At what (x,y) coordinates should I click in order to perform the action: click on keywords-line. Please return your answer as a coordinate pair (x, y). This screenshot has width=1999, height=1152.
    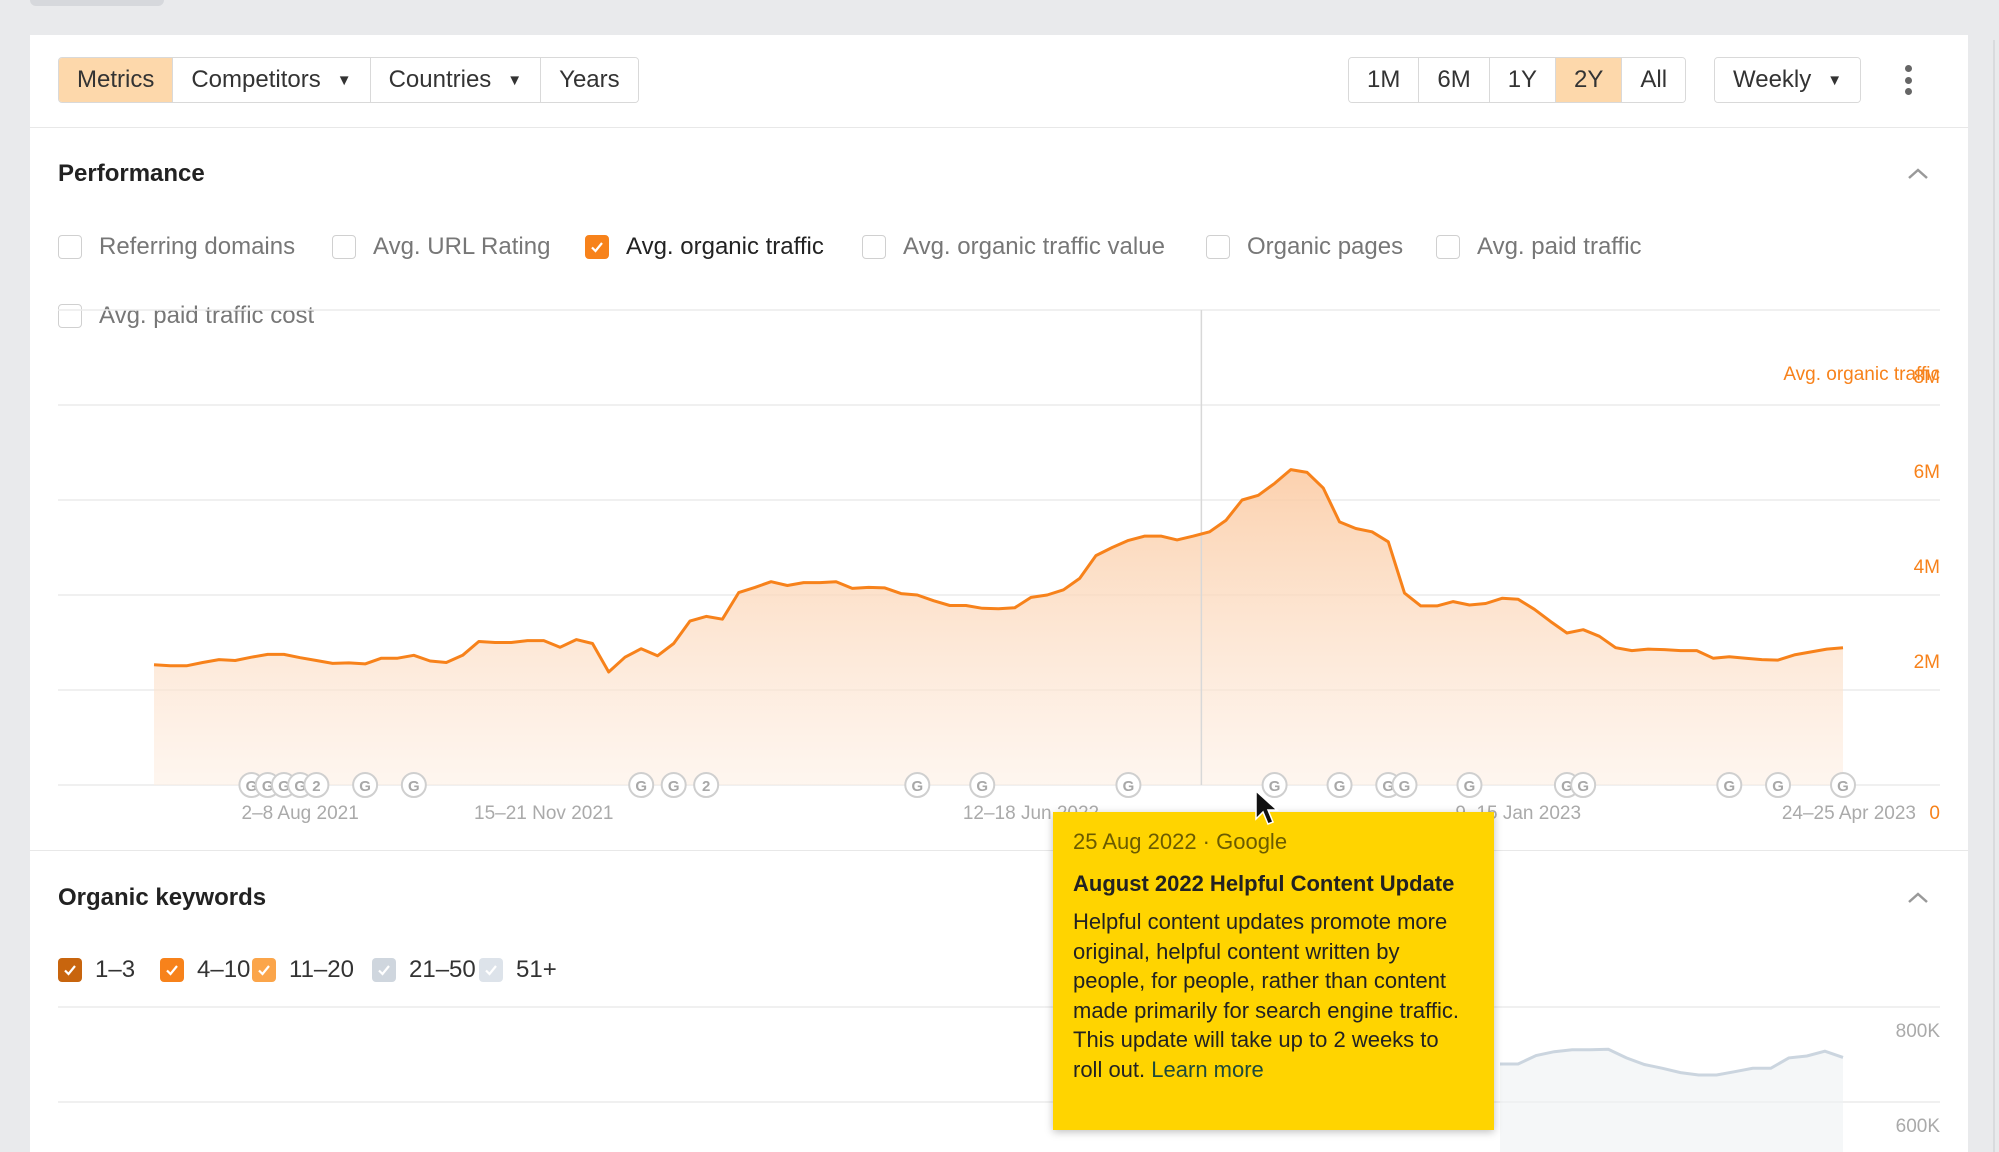
    Looking at the image, I should click on (1672, 1062).